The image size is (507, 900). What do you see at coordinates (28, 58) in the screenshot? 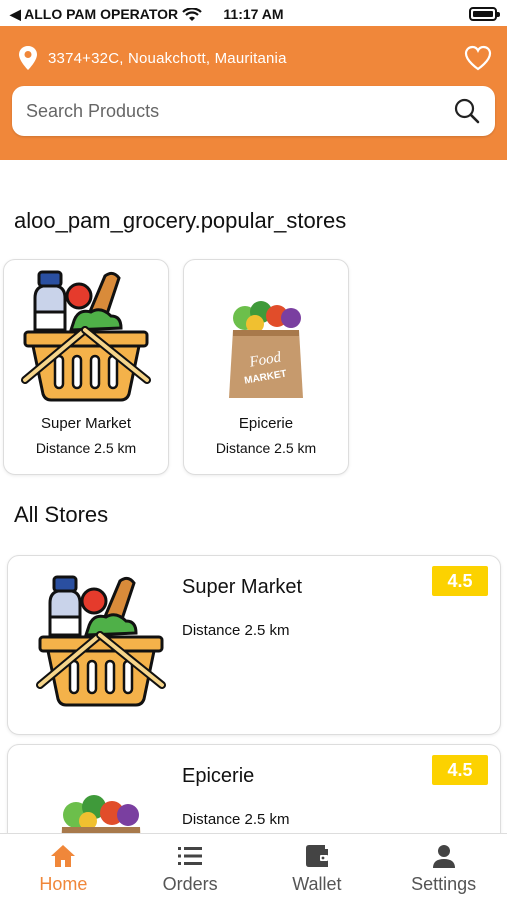
I see `location-pin-icon` at bounding box center [28, 58].